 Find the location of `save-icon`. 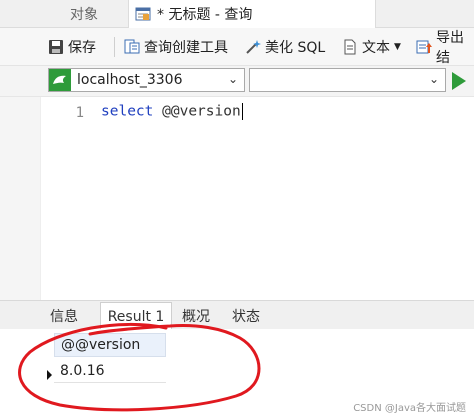

save-icon is located at coordinates (56, 47).